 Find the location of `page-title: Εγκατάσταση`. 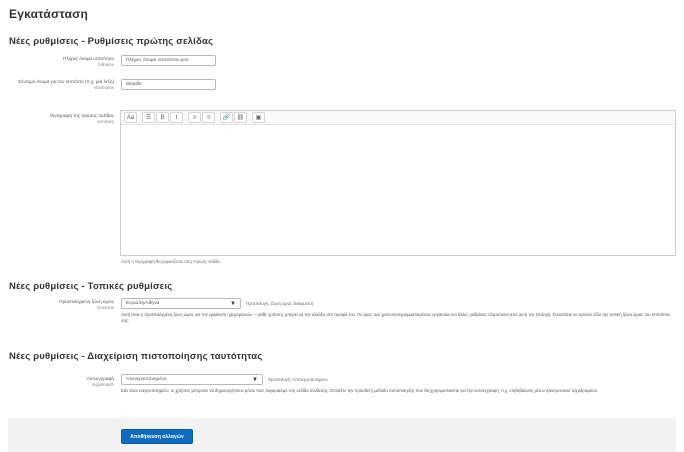

page-title: Εγκατάσταση is located at coordinates (49, 14).